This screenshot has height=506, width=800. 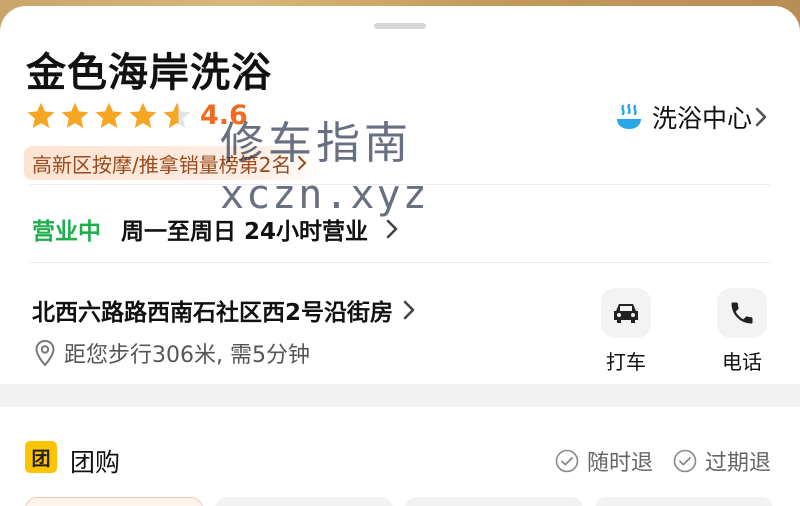 I want to click on shop-name: 金色海岸洗浴, so click(x=149, y=73).